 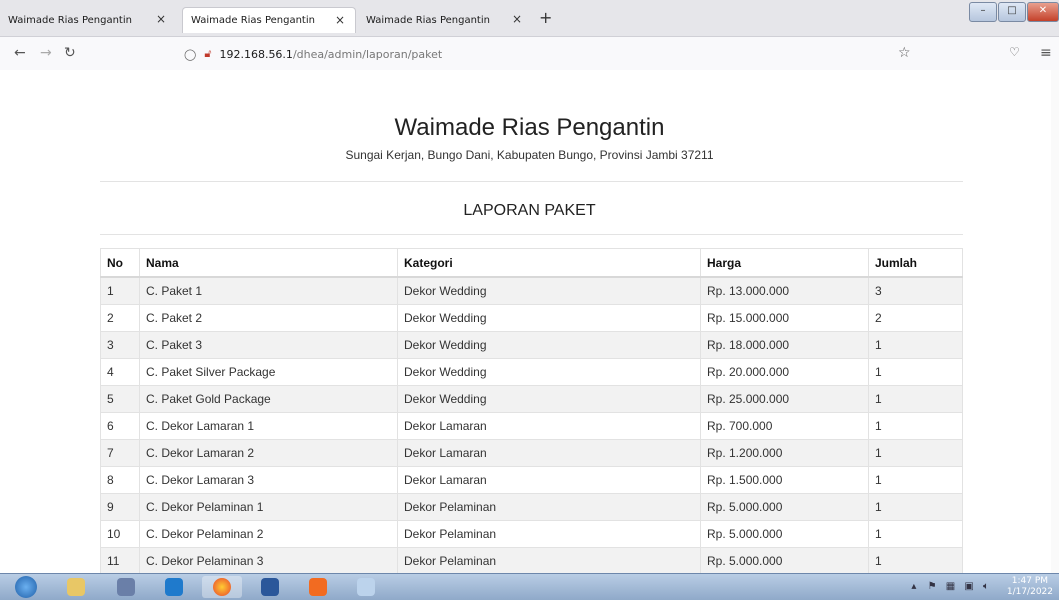 I want to click on cell-nama: C. Dekor Pelaminan 2, so click(x=268, y=534).